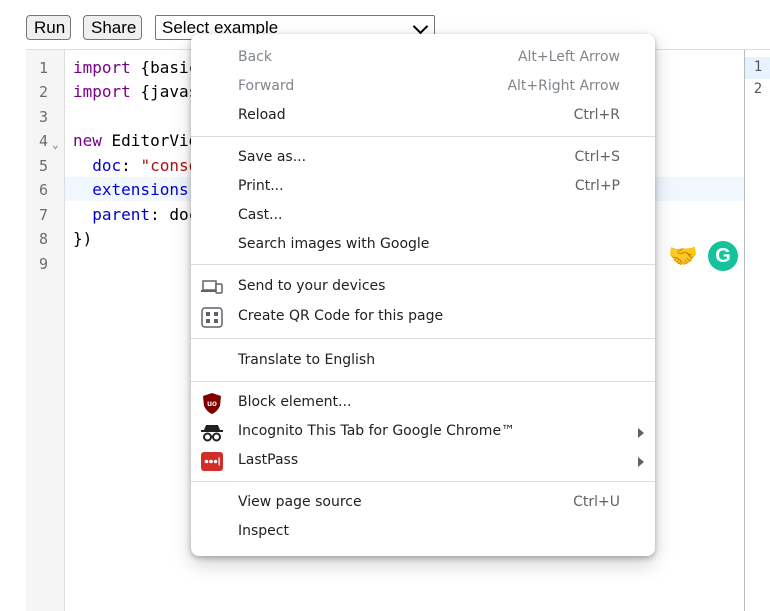 This screenshot has width=770, height=611. I want to click on menu-item-translate: Translate to English, so click(423, 361).